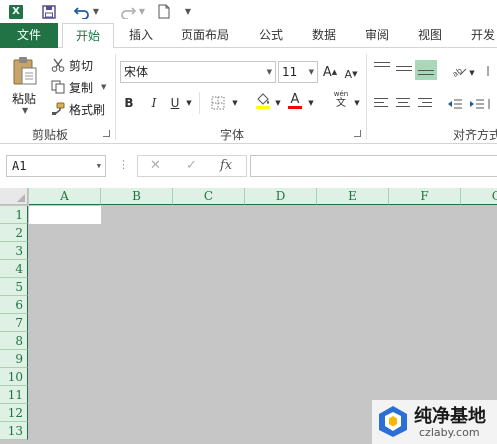 The width and height of the screenshot is (497, 444). Describe the element at coordinates (327, 72) in the screenshot. I see `increase-font-icon: A` at that location.